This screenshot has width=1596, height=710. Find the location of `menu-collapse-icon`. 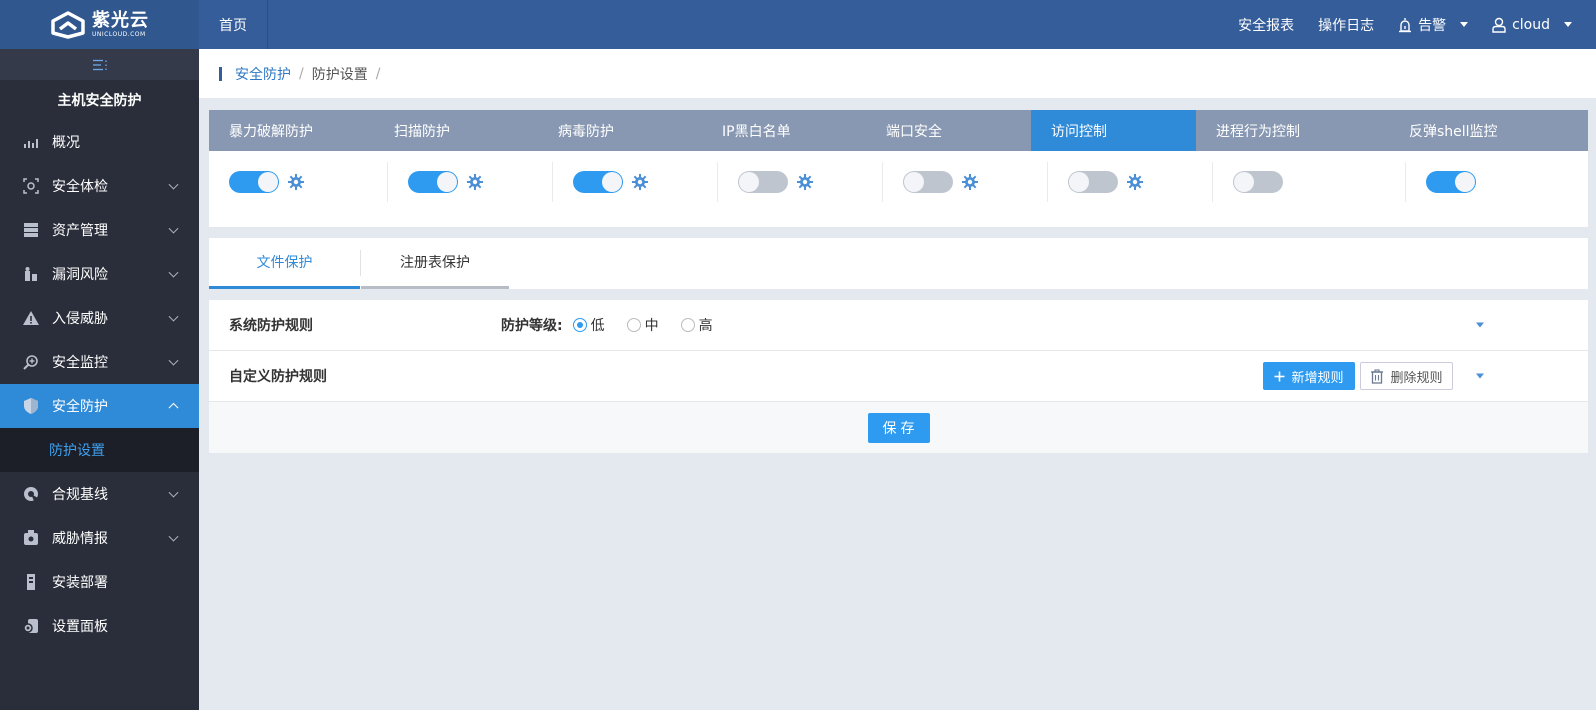

menu-collapse-icon is located at coordinates (99, 64).